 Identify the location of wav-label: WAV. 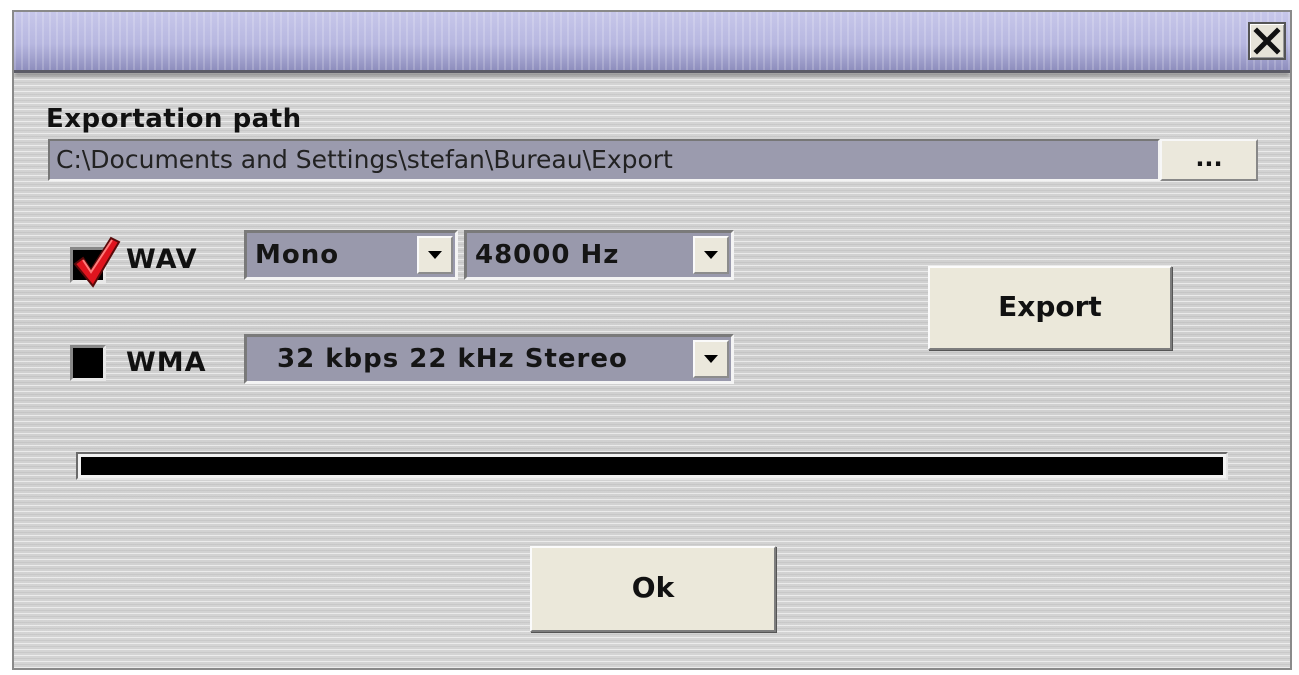
(162, 259).